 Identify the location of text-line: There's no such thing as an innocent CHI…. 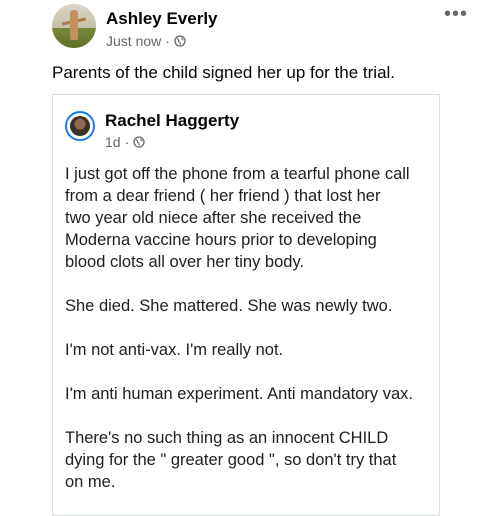
(227, 438).